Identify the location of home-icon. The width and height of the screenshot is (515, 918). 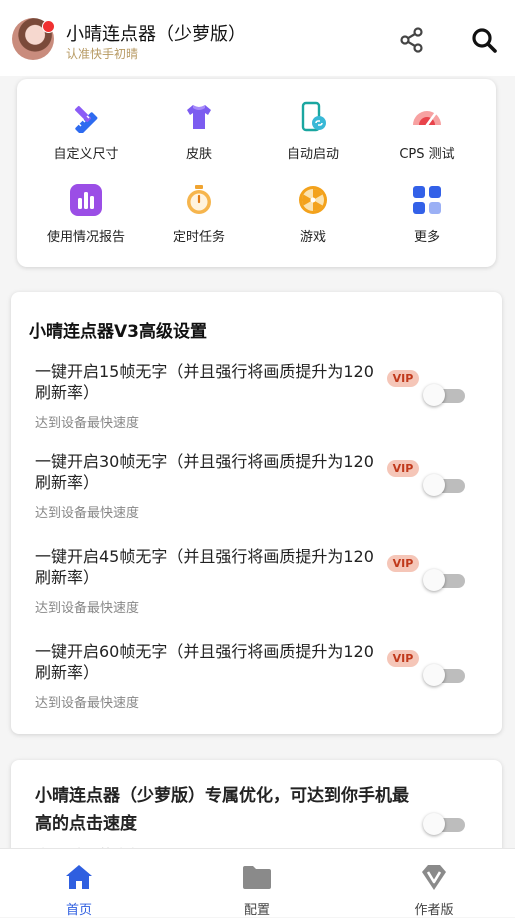
(79, 877).